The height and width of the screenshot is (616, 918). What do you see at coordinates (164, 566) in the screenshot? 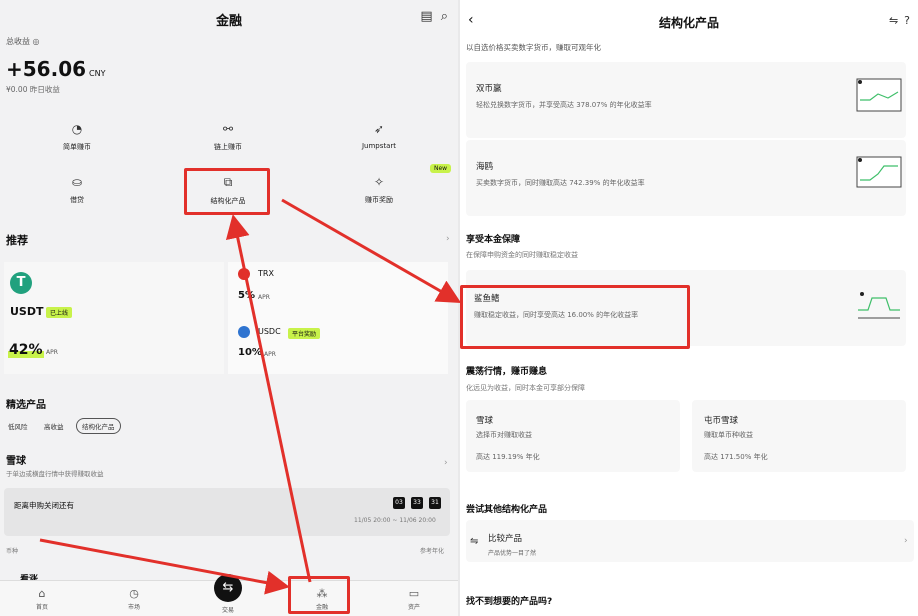
I see `arrow-to-finance-nav` at bounding box center [164, 566].